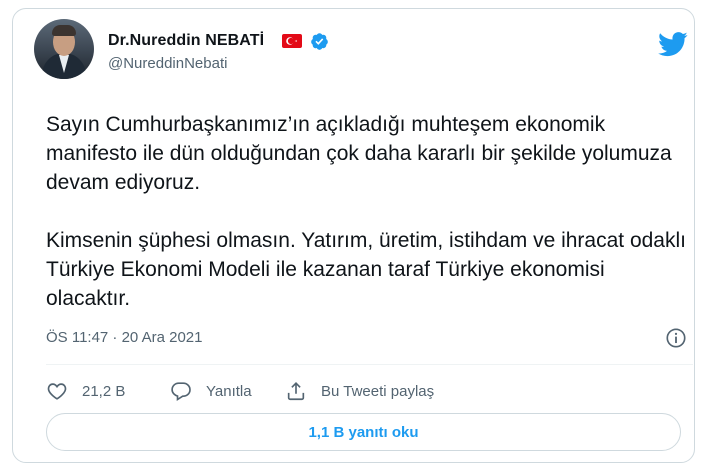  I want to click on twitter-bird-icon, so click(673, 44).